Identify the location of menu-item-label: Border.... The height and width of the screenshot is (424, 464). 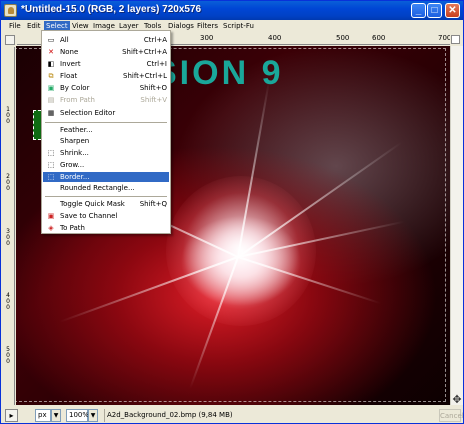
(75, 177).